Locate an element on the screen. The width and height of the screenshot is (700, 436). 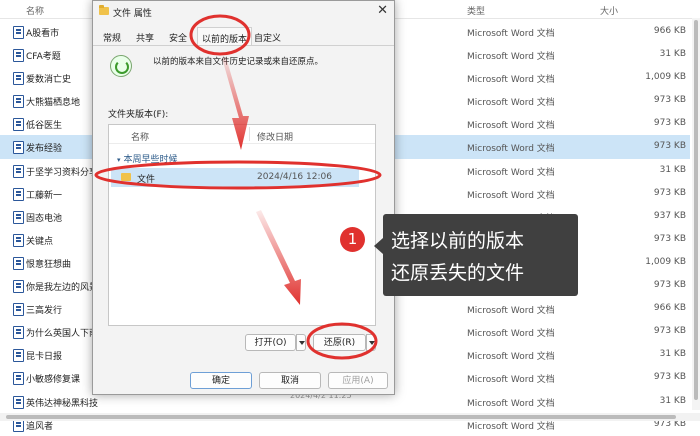
column-header-type: 类型 is located at coordinates (476, 10).